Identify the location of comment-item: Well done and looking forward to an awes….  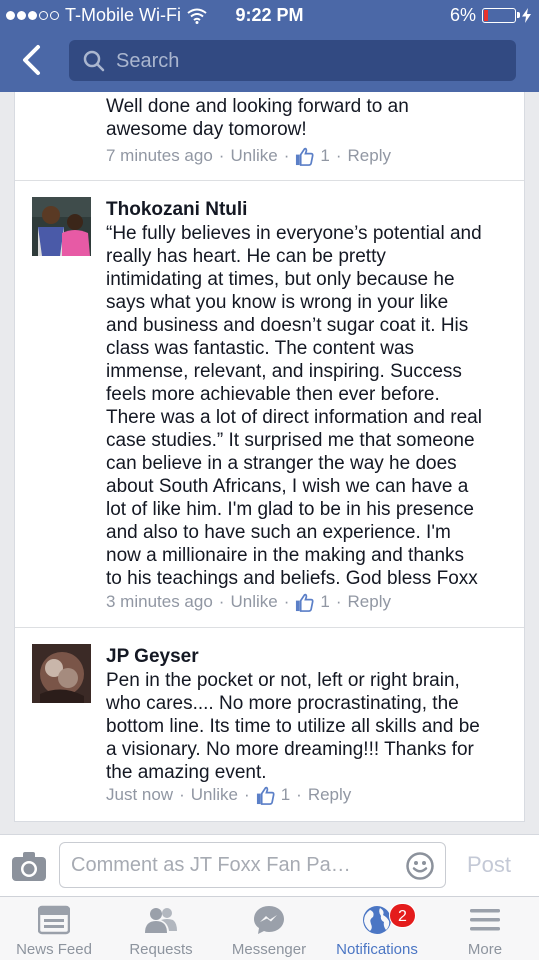
(269, 136).